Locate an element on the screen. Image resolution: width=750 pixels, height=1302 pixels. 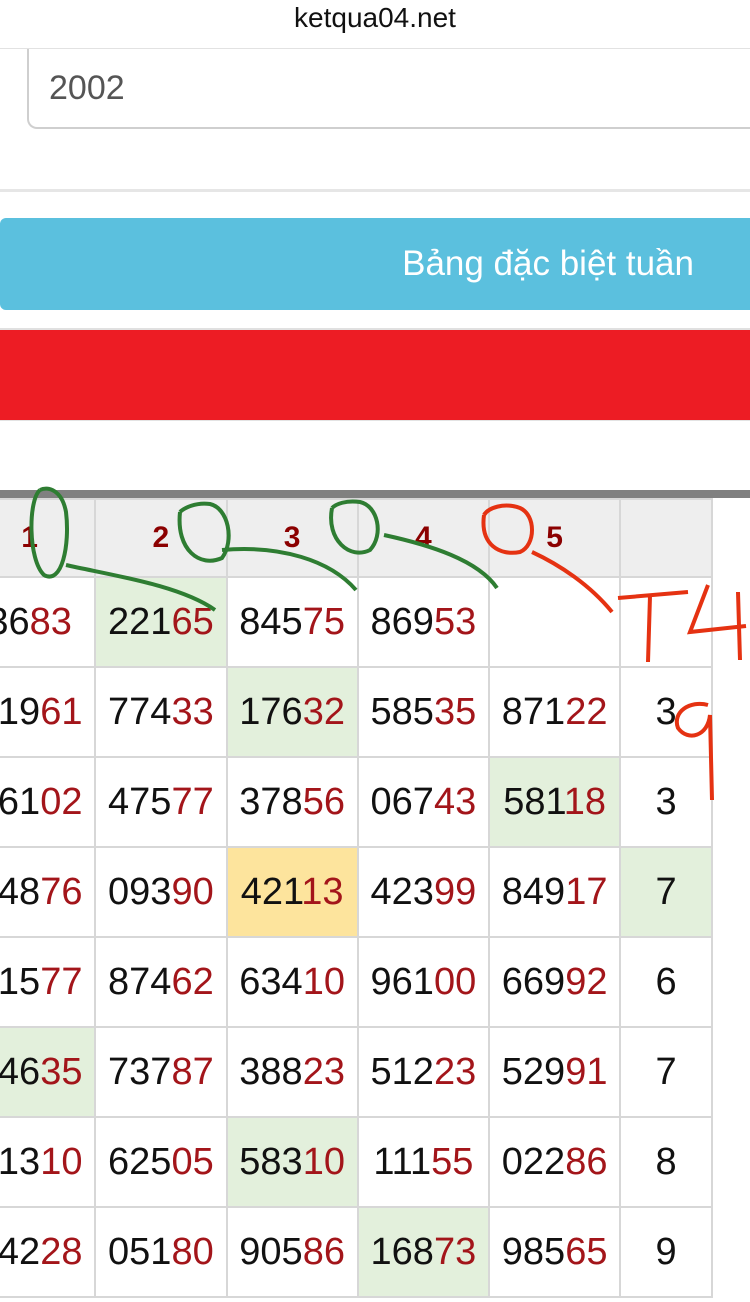
number-tail: 32 is located at coordinates (323, 711).